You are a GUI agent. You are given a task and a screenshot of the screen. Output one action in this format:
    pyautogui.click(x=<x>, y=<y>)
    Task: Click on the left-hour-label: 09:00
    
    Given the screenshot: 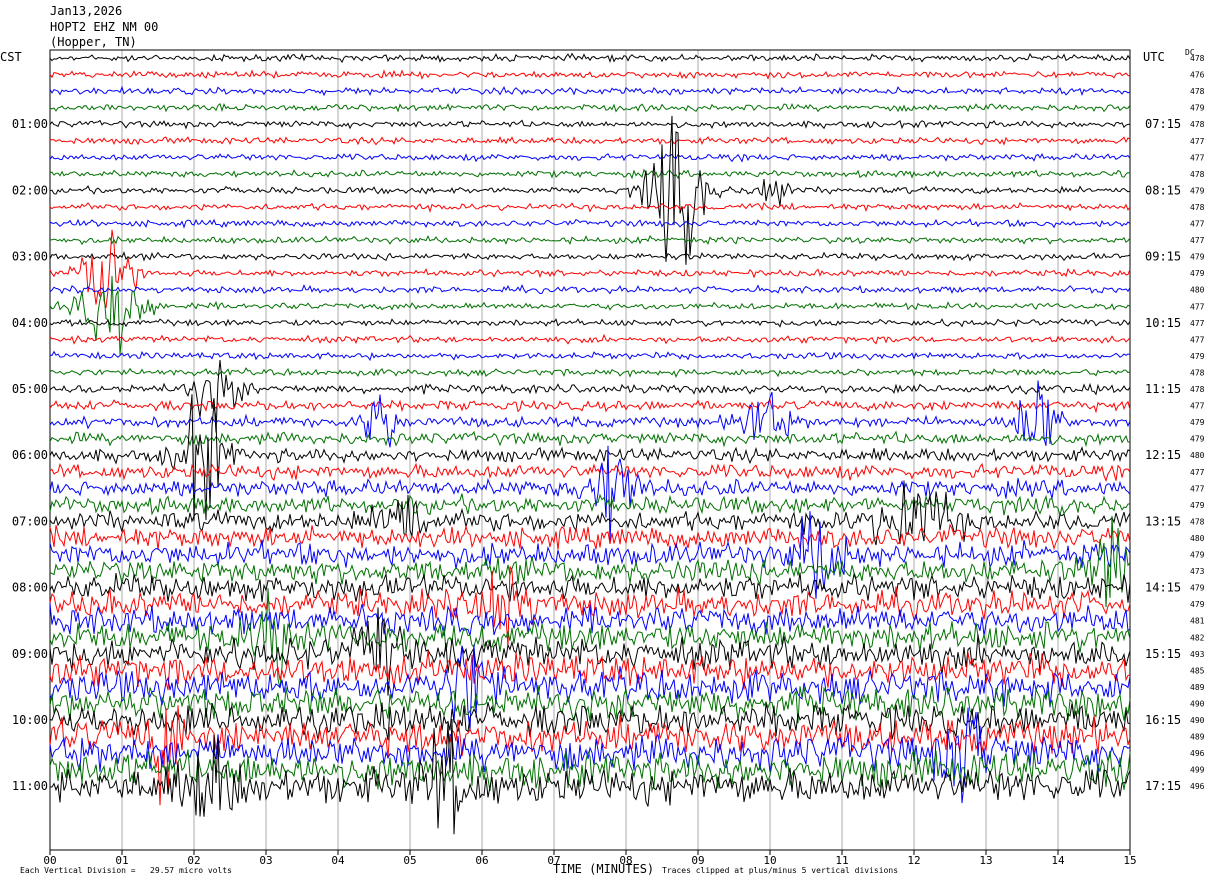 What is the action you would take?
    pyautogui.click(x=30, y=654)
    